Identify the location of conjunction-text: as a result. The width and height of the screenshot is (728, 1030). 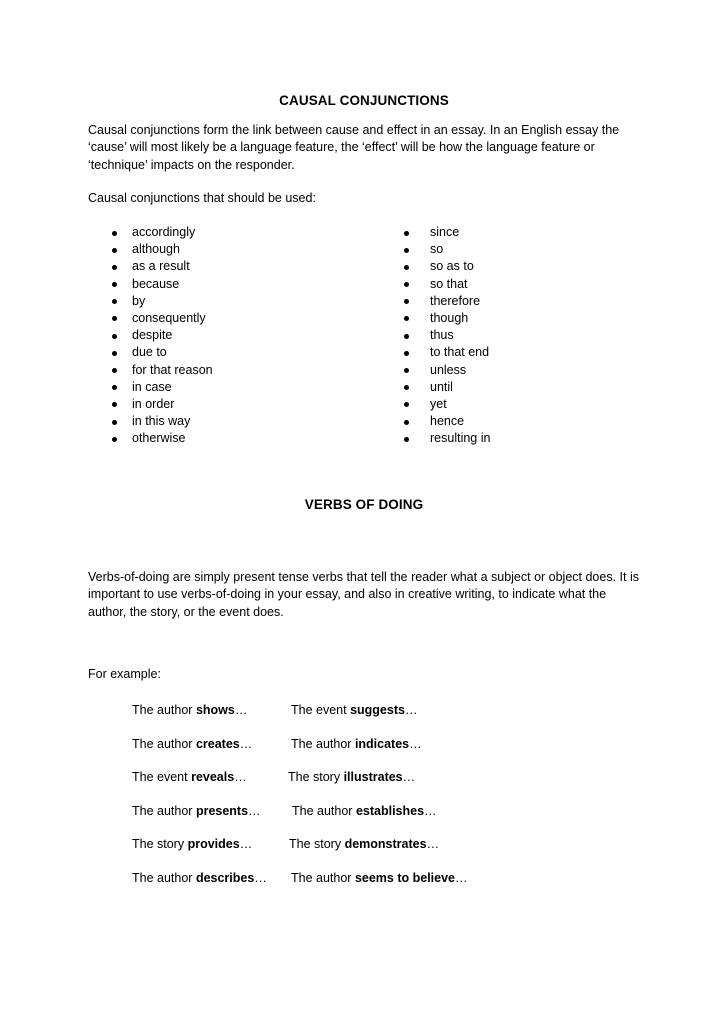
(161, 266).